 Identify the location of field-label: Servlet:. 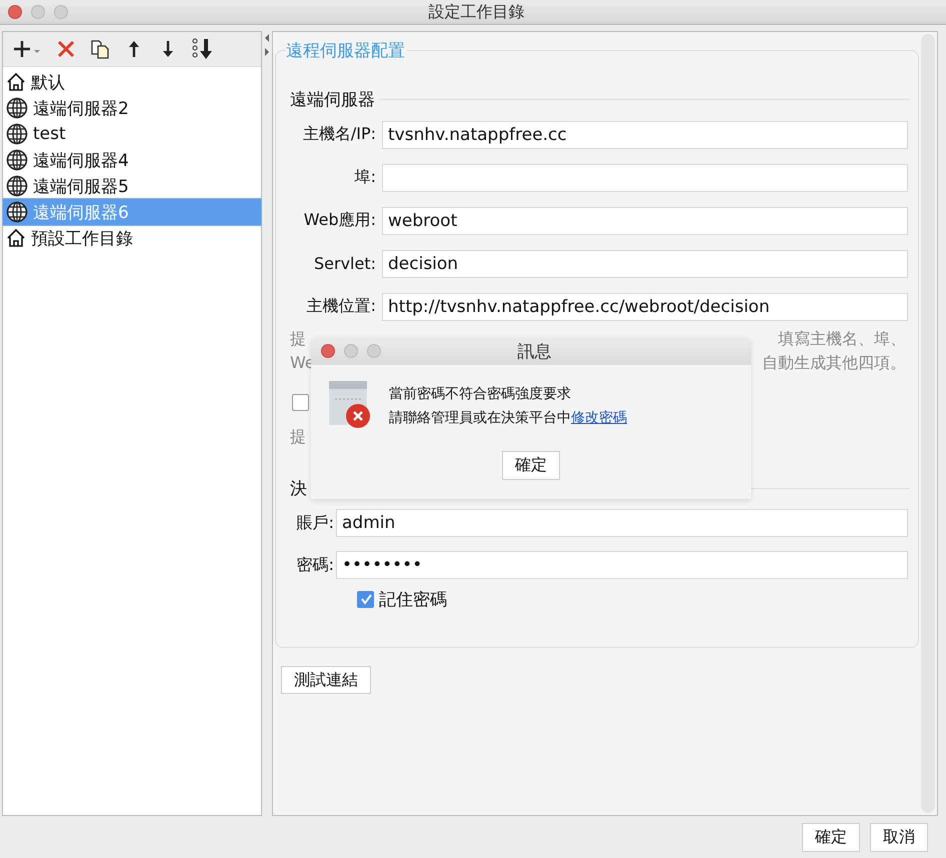
(345, 263).